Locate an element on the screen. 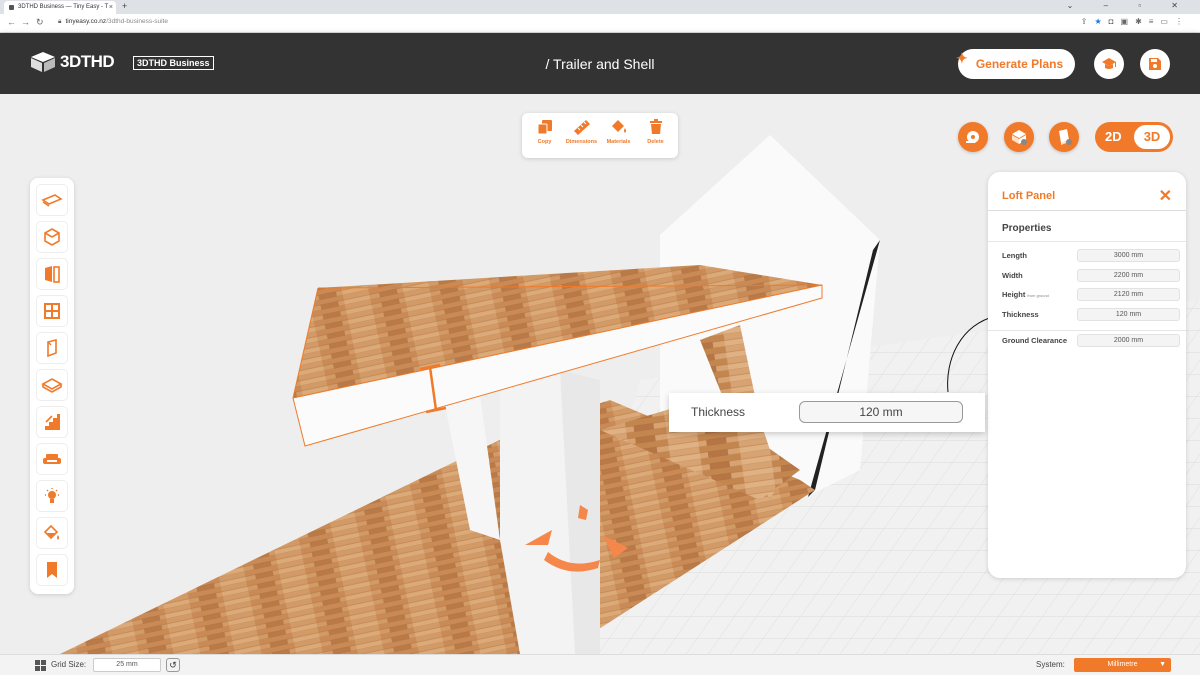 The width and height of the screenshot is (1200, 675). thickness-callout: Thickness 120 mm is located at coordinates (827, 412).